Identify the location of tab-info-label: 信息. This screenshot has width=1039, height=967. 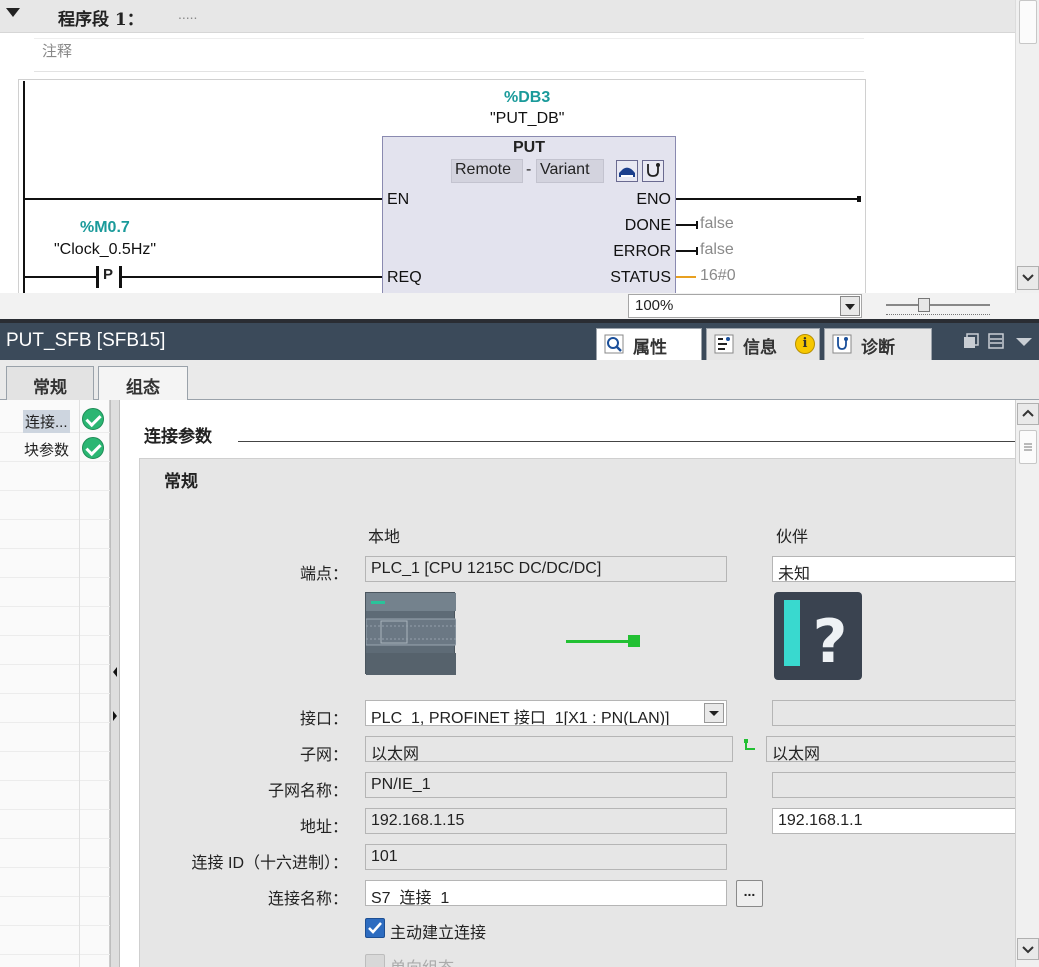
(760, 348).